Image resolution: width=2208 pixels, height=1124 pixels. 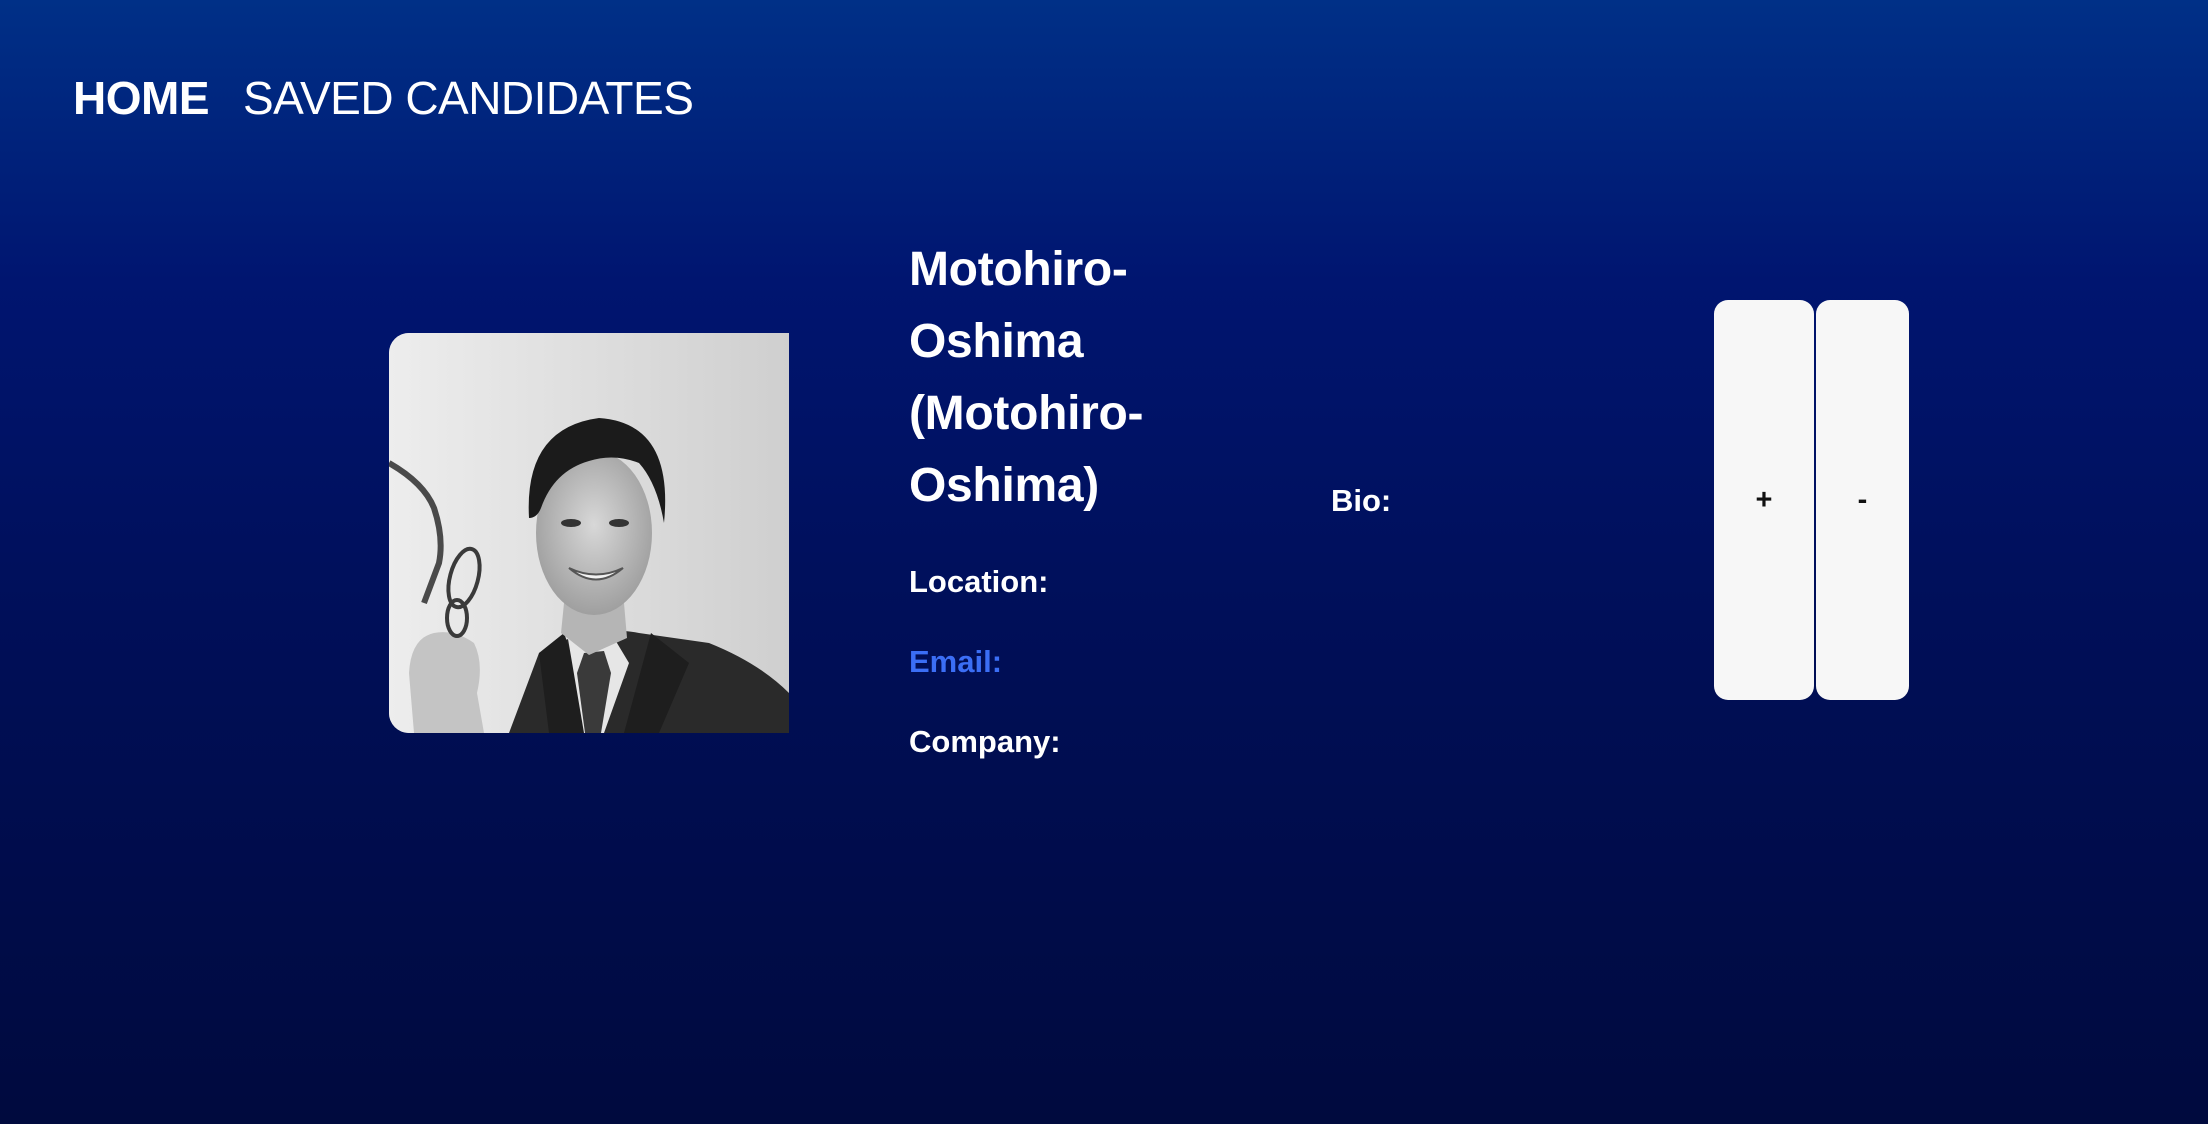 What do you see at coordinates (468, 98) in the screenshot?
I see `nav-saved-candidates-link: SAVED CANDIDATES` at bounding box center [468, 98].